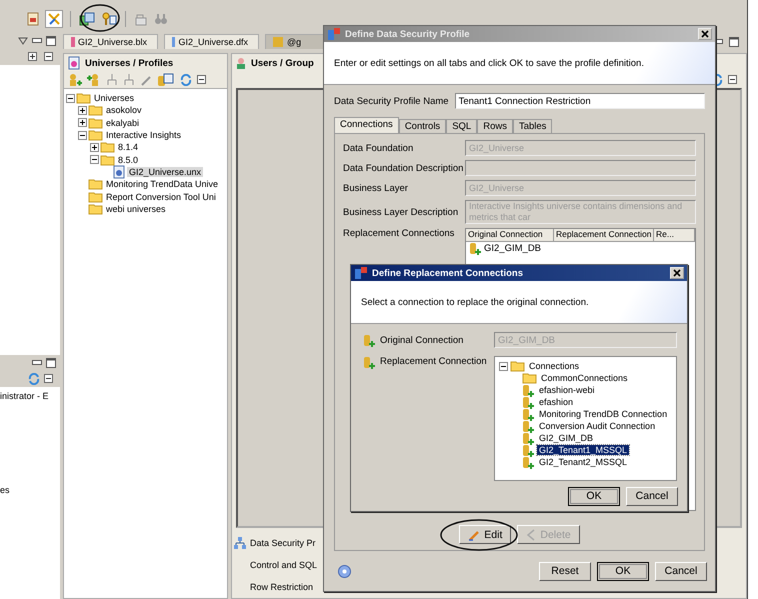 This screenshot has width=758, height=599. I want to click on close-button, so click(677, 273).